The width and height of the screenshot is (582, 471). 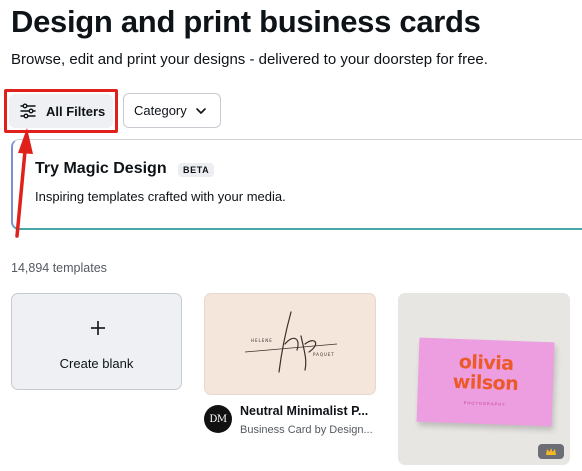 I want to click on plus-icon, so click(x=98, y=328).